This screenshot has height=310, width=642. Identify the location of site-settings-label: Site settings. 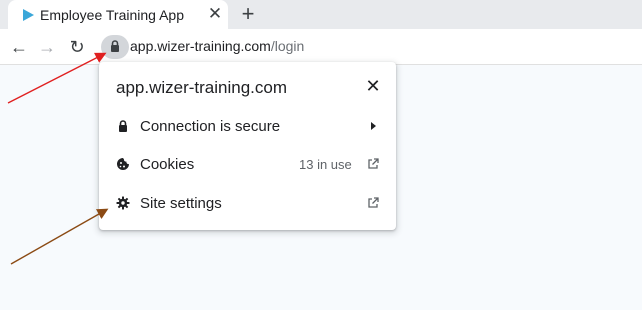
(181, 203).